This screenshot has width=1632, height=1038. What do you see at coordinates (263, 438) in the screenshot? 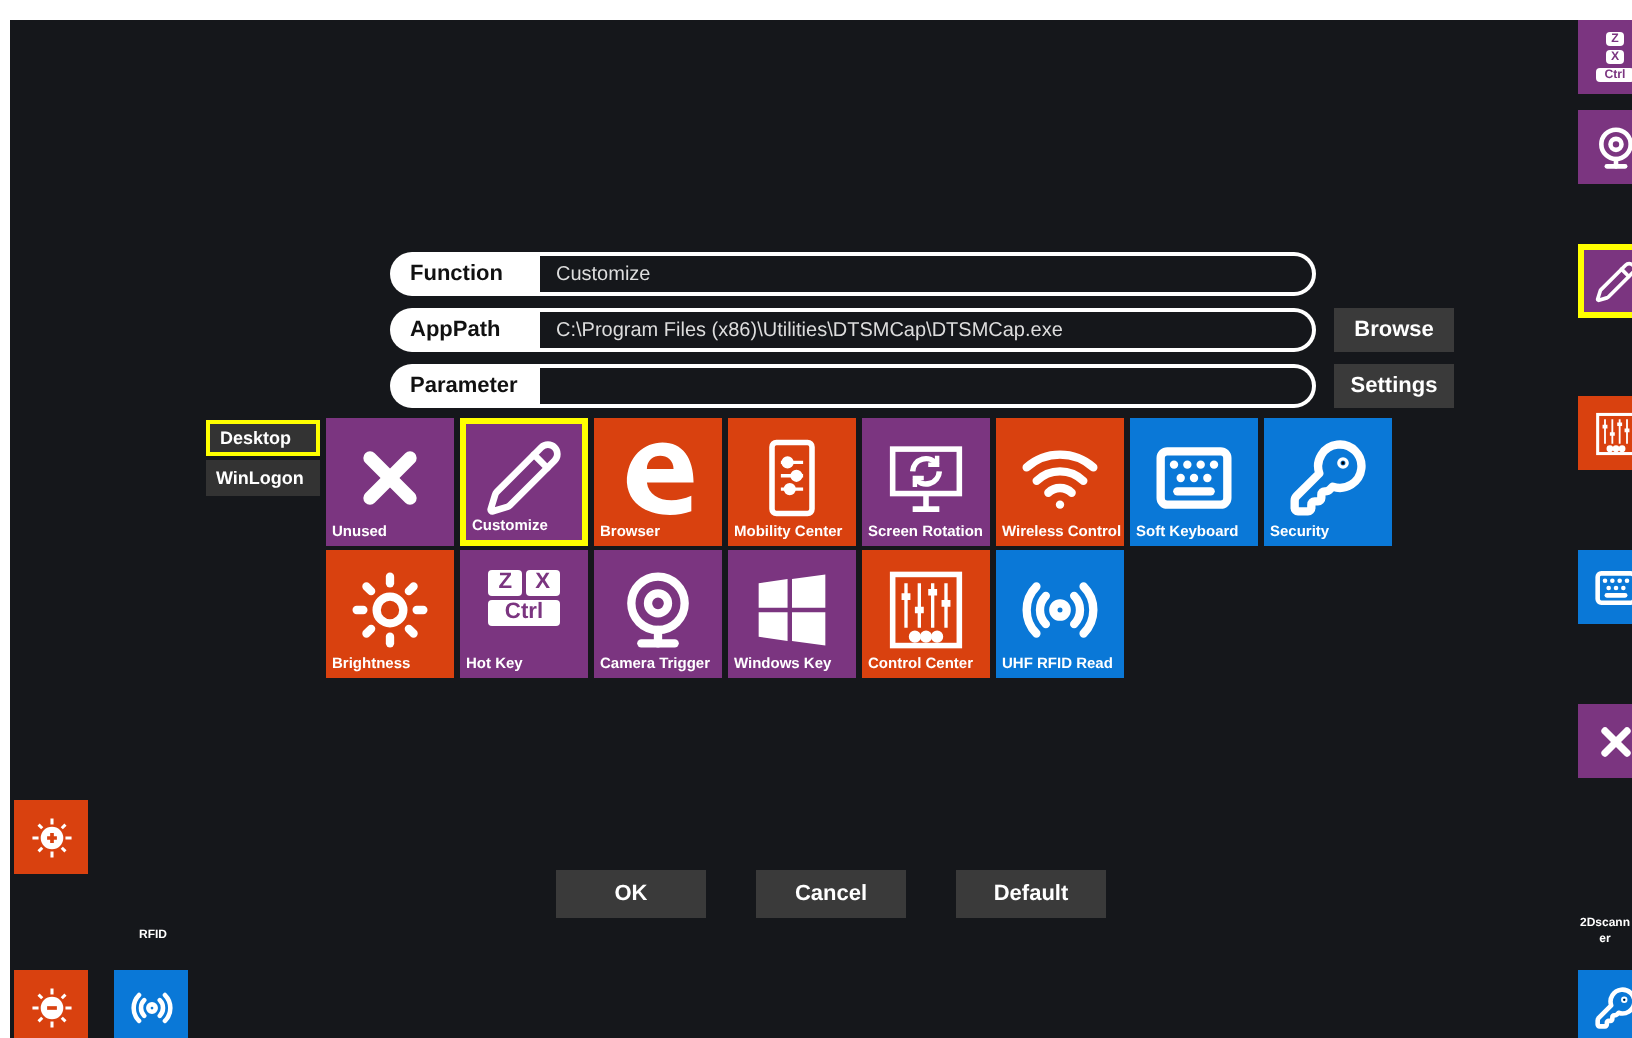
I see `mode-tab: Desktop` at bounding box center [263, 438].